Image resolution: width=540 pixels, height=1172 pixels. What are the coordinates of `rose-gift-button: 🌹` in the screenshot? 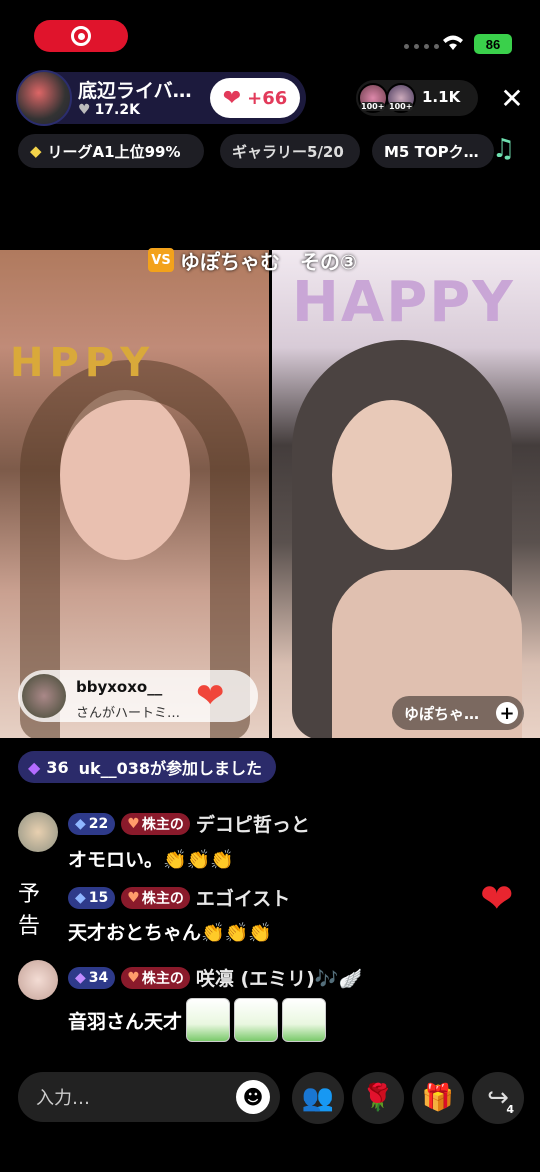 It's located at (378, 1098).